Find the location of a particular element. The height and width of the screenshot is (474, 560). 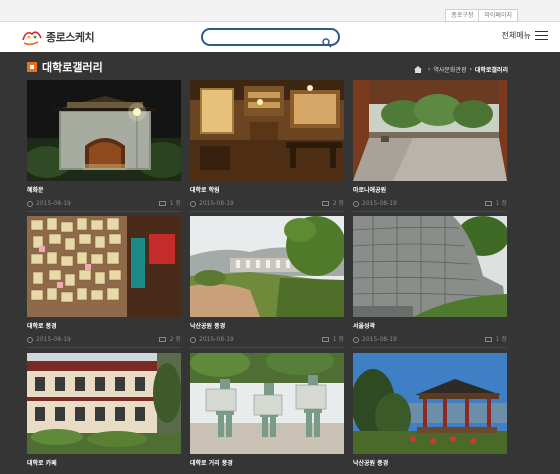

gallery-item: 대학로 풍경 2015-08-19 2 장 is located at coordinates (104, 282).